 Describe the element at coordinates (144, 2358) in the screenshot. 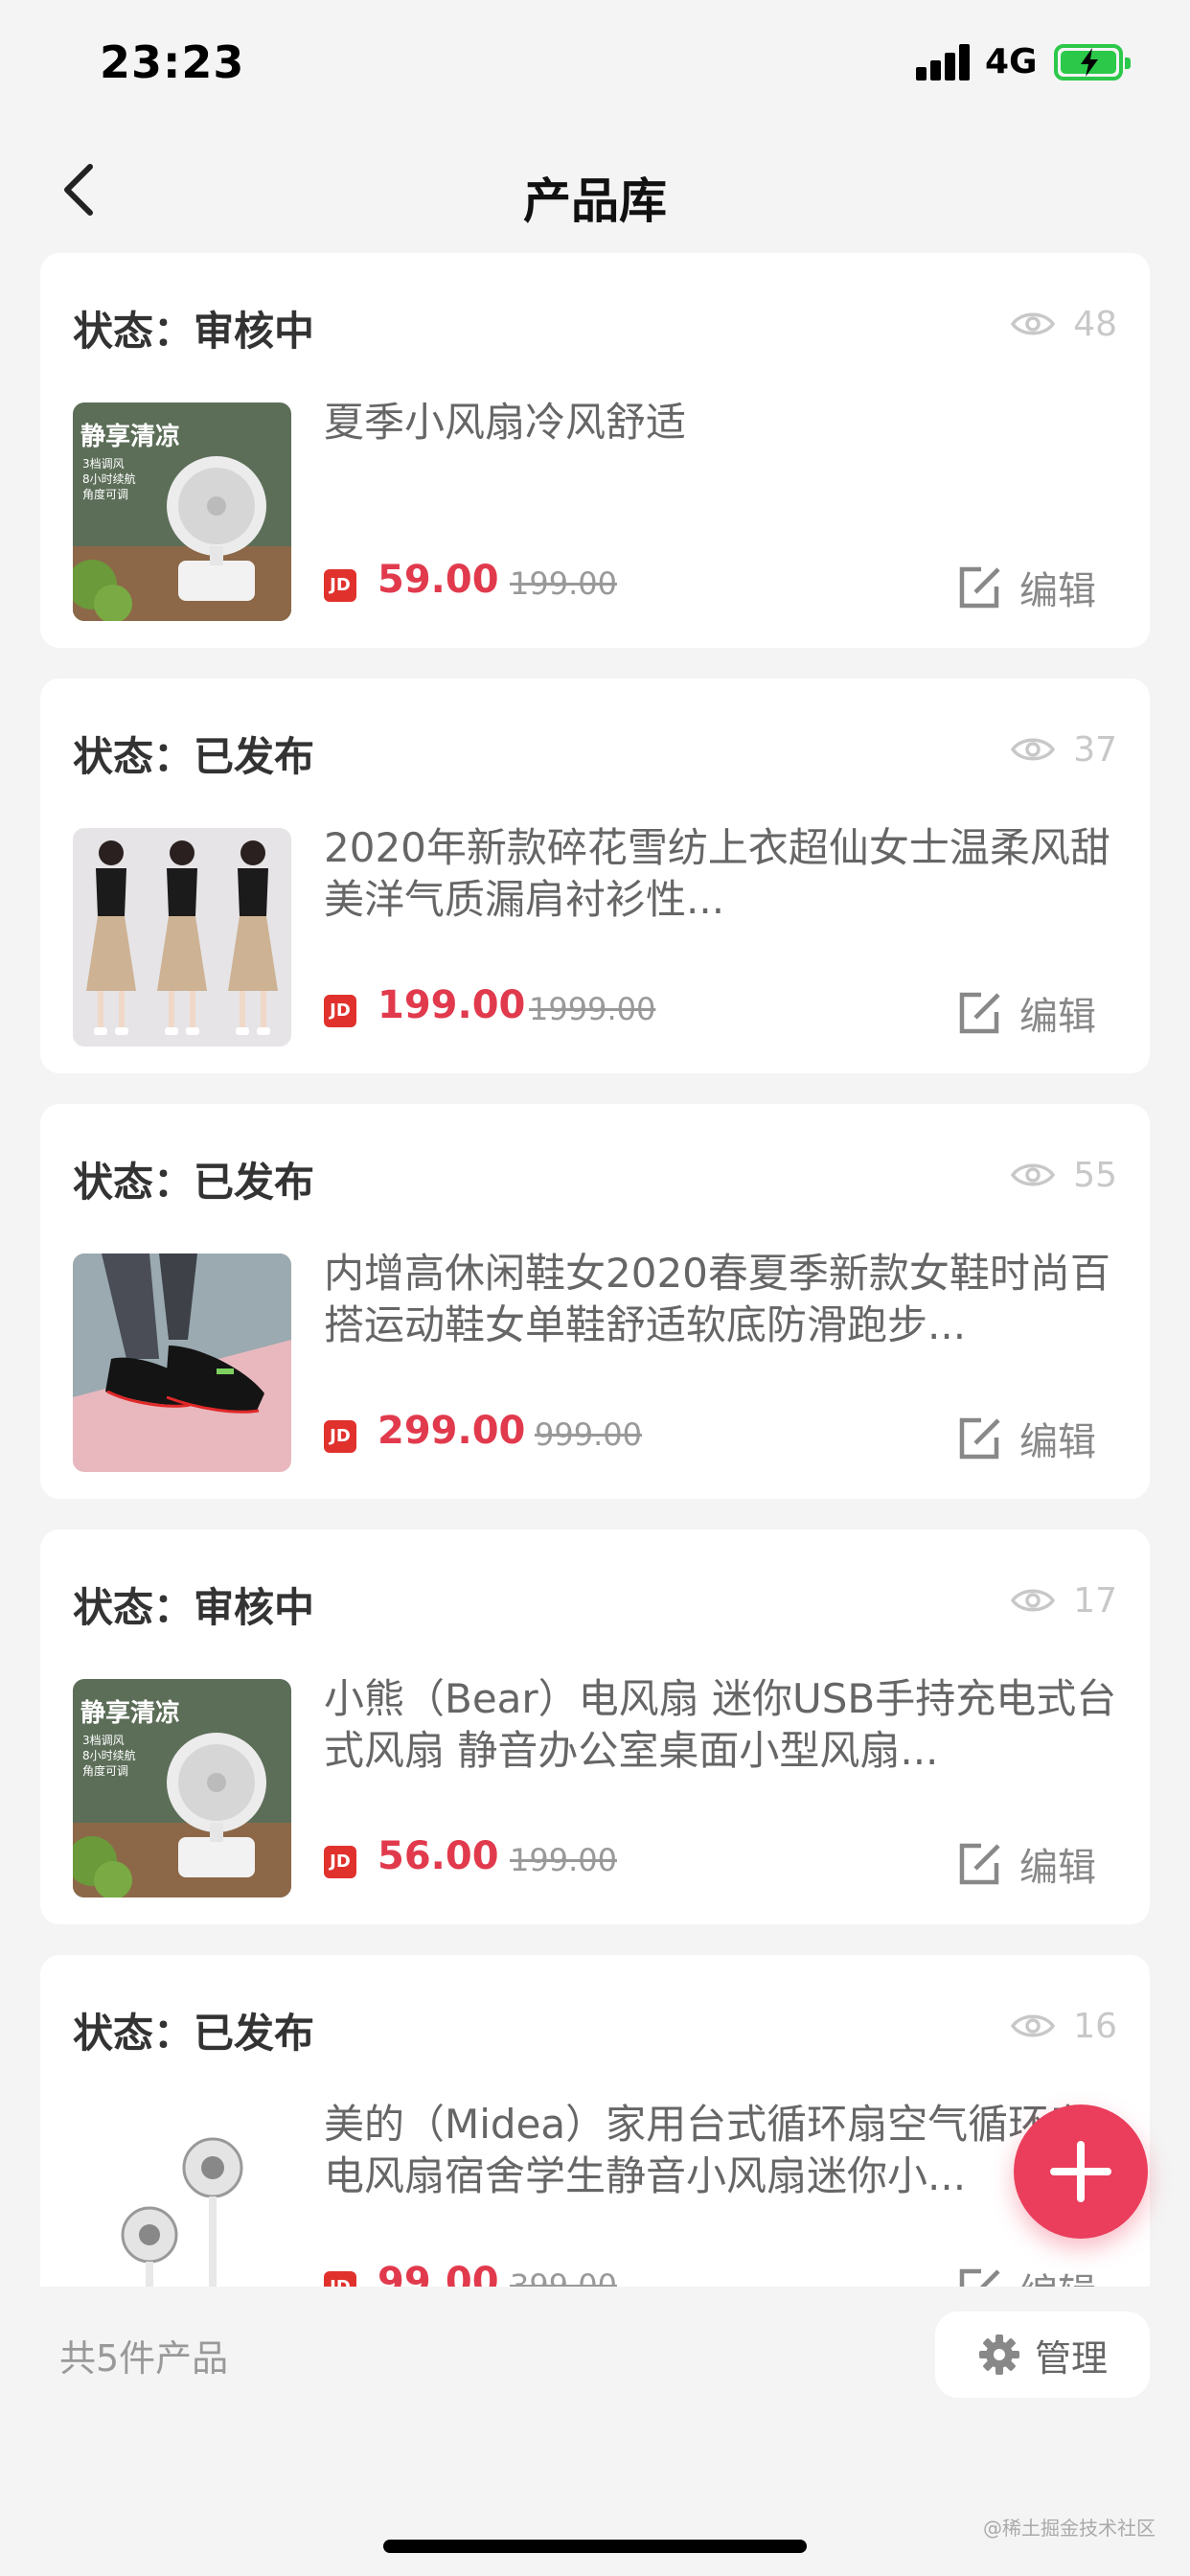

I see `product-count: 共5件产品` at that location.